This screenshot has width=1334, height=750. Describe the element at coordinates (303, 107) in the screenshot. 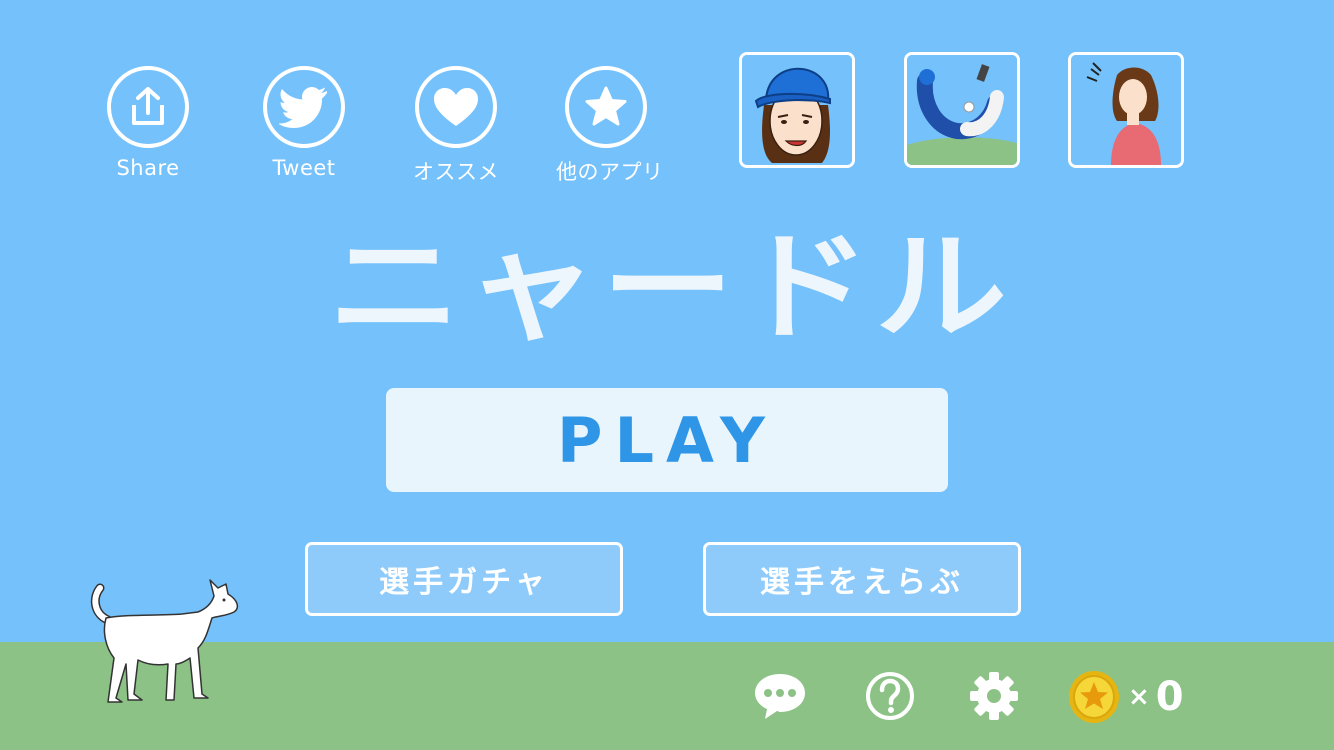

I see `twitter-bird-icon` at that location.